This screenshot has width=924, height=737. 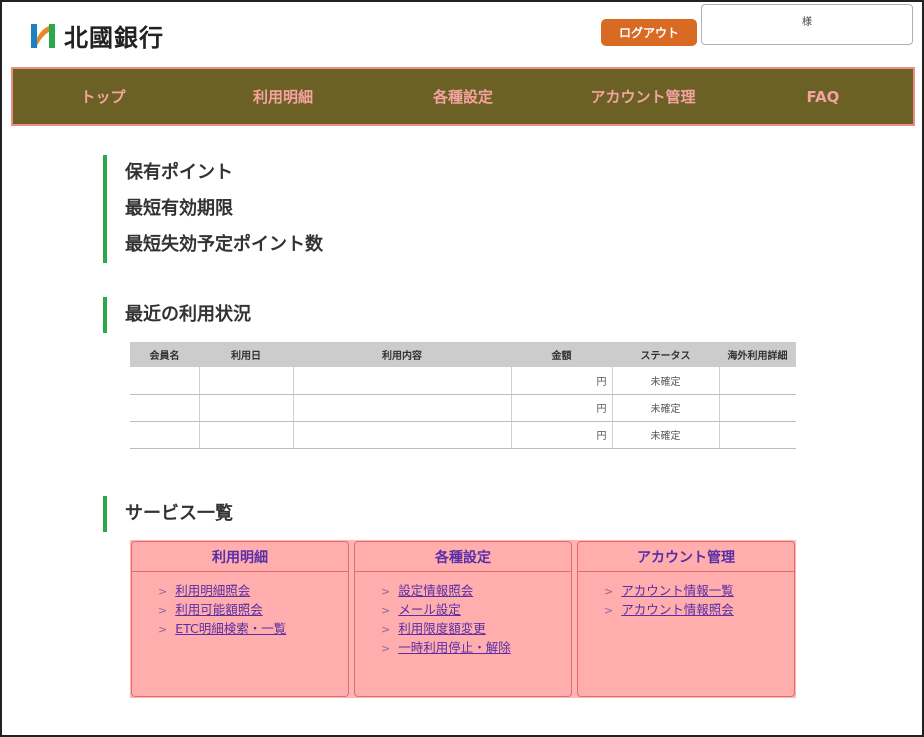 I want to click on nav-item-faq: FAQ, so click(x=823, y=96).